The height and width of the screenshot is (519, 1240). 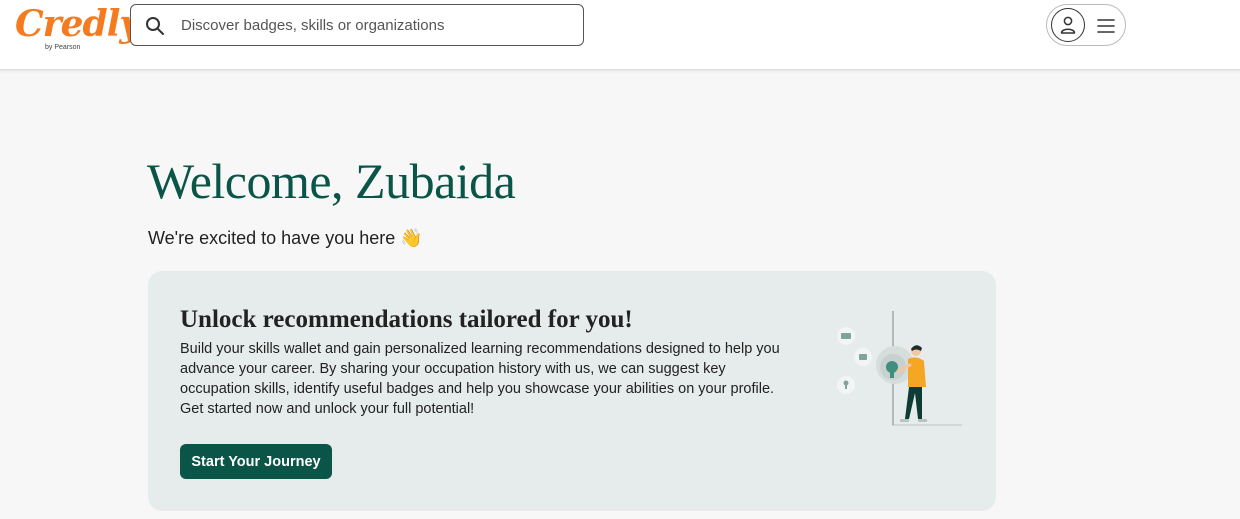 What do you see at coordinates (1086, 25) in the screenshot?
I see `account-menu-button` at bounding box center [1086, 25].